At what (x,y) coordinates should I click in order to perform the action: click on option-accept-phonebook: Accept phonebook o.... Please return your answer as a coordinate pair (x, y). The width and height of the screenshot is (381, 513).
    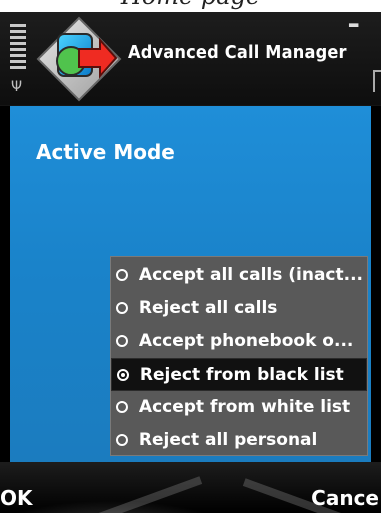
    Looking at the image, I should click on (239, 341).